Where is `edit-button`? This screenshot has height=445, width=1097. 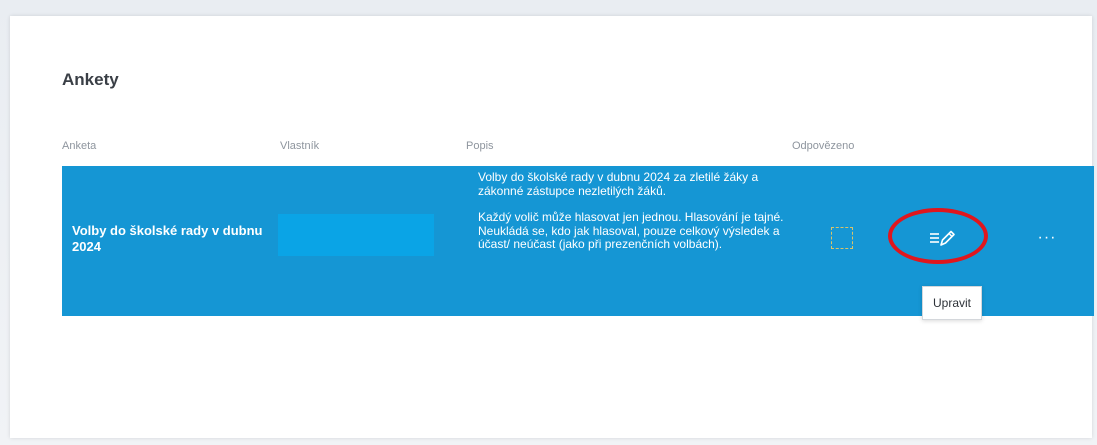
edit-button is located at coordinates (942, 238).